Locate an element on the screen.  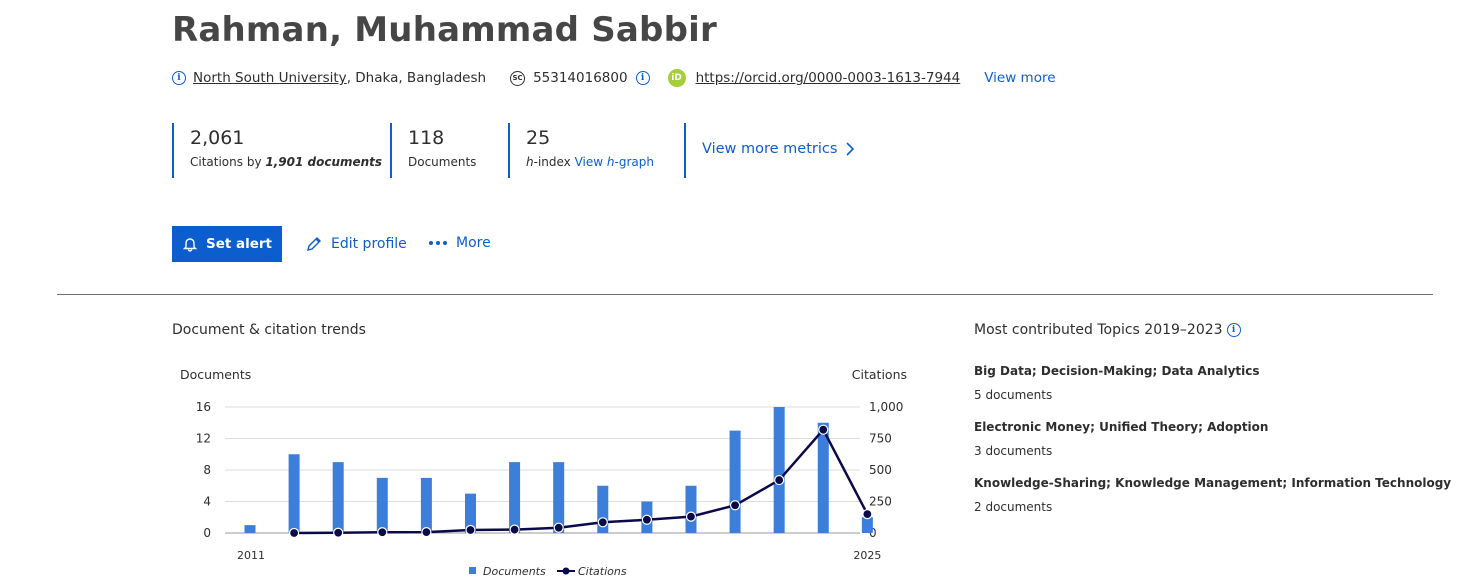
more-button: More is located at coordinates (459, 243).